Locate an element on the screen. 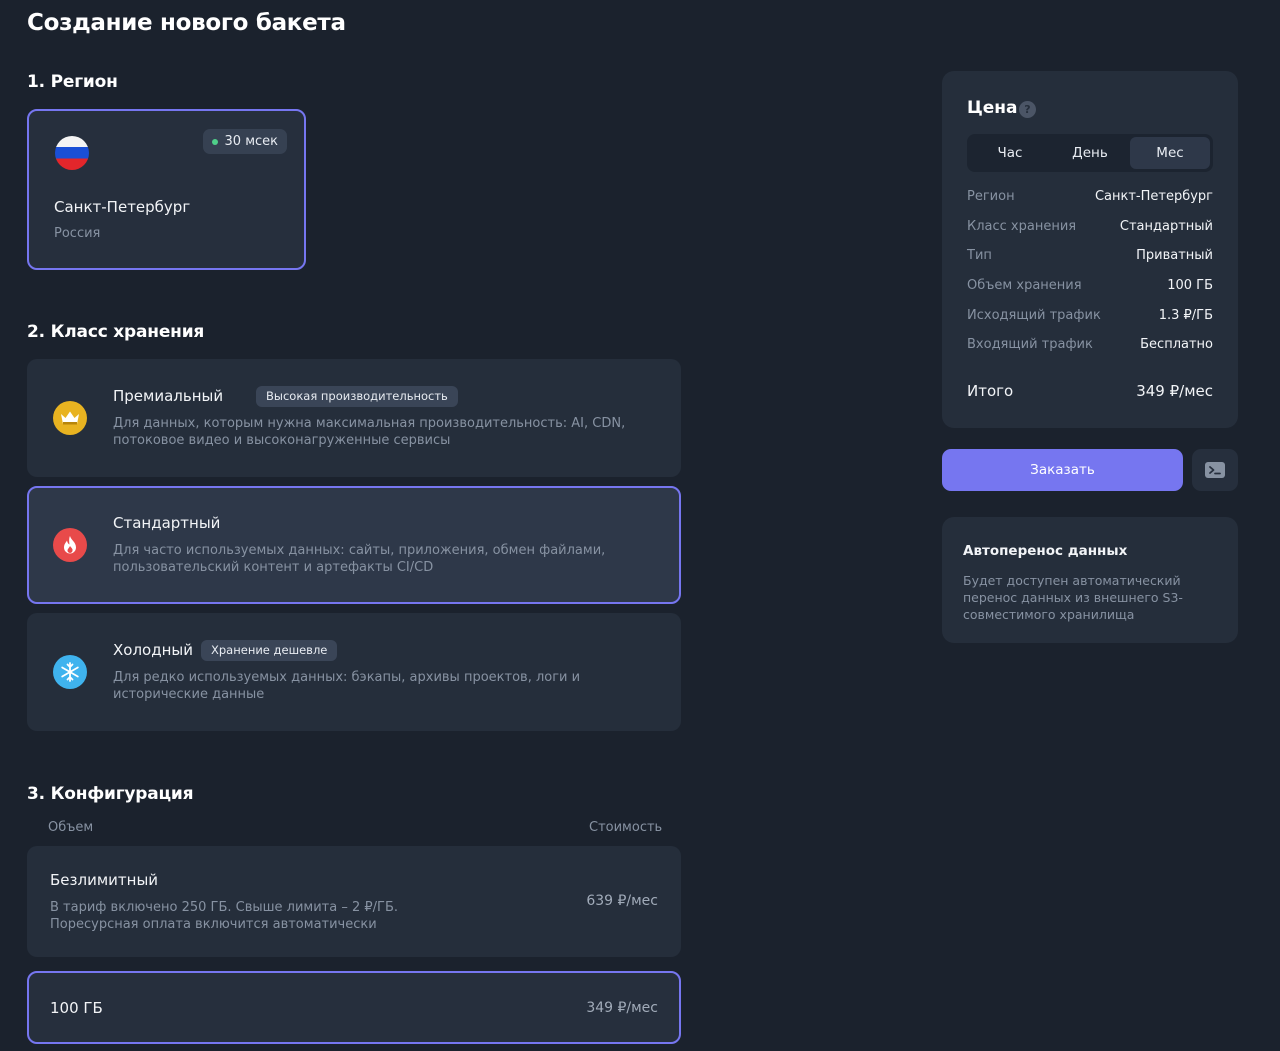  crown-icon is located at coordinates (70, 418).